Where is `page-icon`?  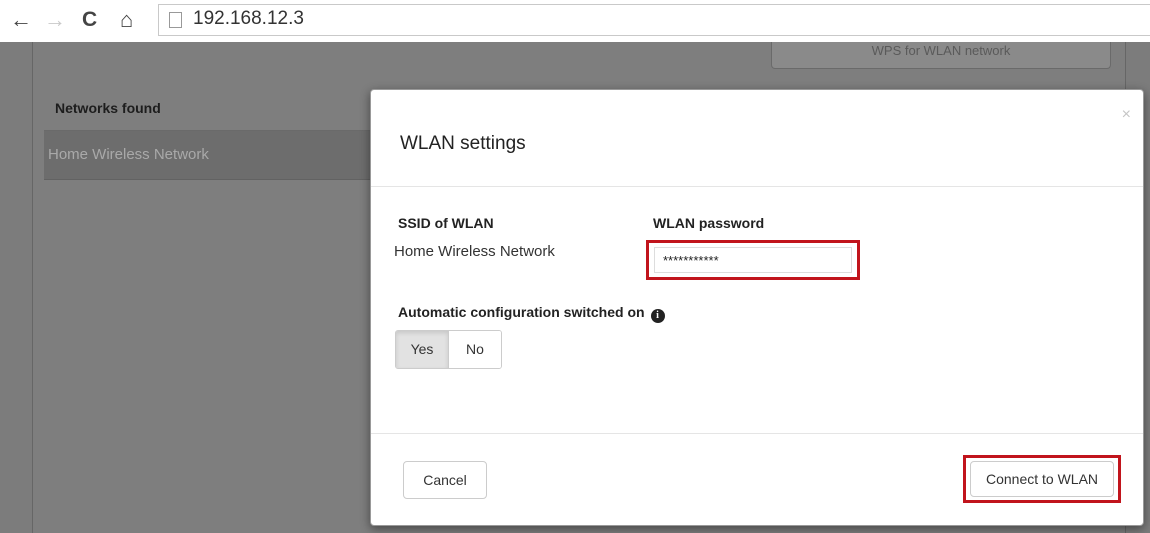 page-icon is located at coordinates (175, 20).